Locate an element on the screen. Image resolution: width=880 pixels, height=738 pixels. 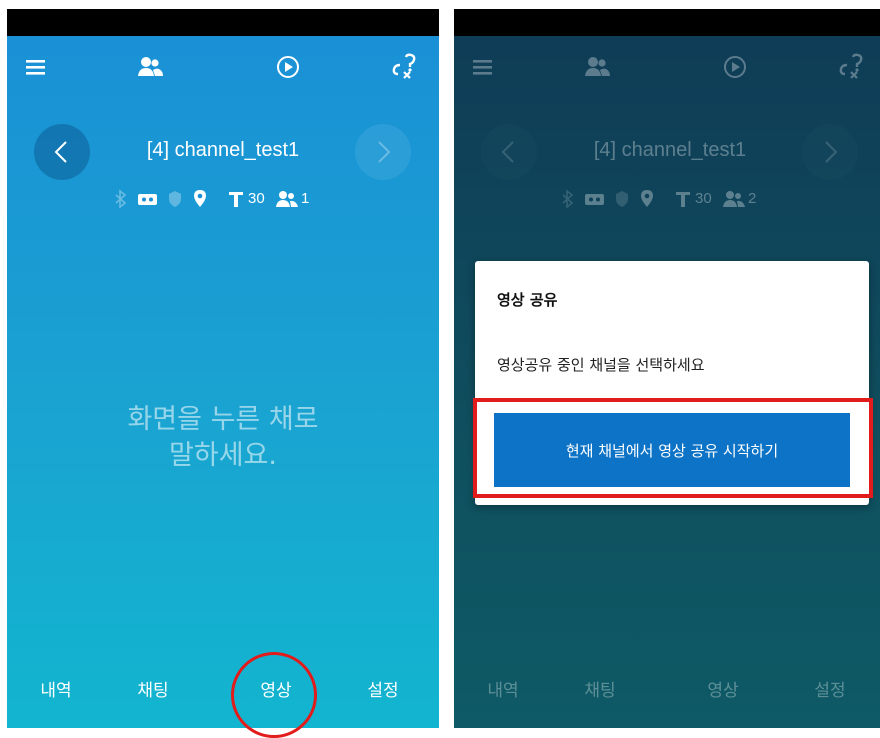
hint-line-2: 말하세요. is located at coordinates (223, 455).